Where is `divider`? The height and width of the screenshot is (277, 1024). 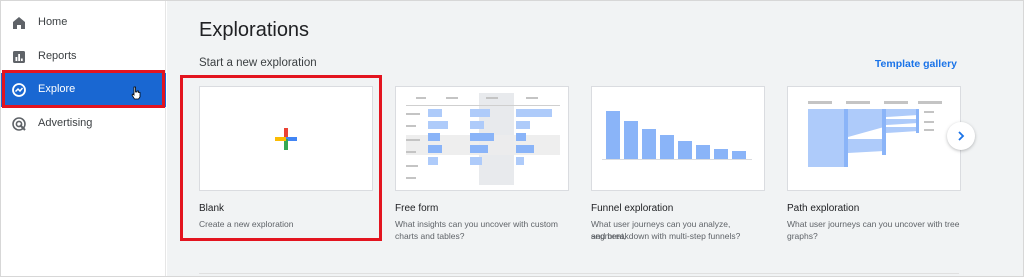
divider is located at coordinates (579, 273).